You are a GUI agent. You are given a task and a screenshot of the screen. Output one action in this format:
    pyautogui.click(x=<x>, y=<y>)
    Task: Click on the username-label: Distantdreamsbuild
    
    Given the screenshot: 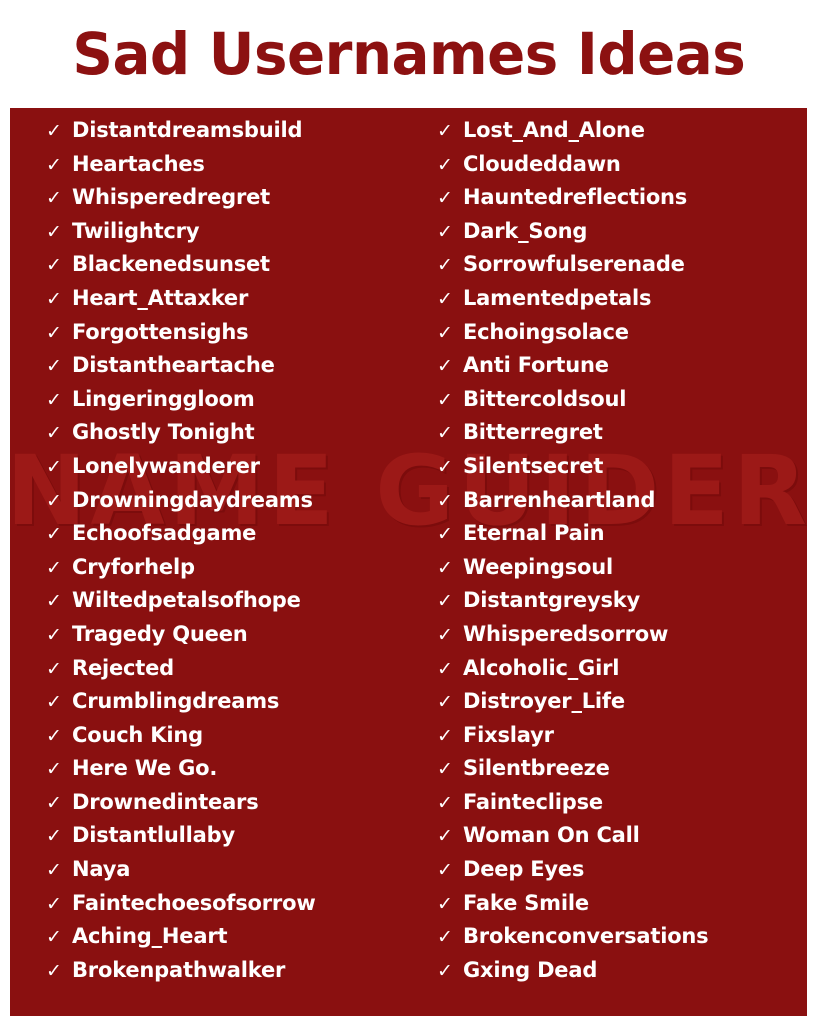 What is the action you would take?
    pyautogui.click(x=187, y=130)
    